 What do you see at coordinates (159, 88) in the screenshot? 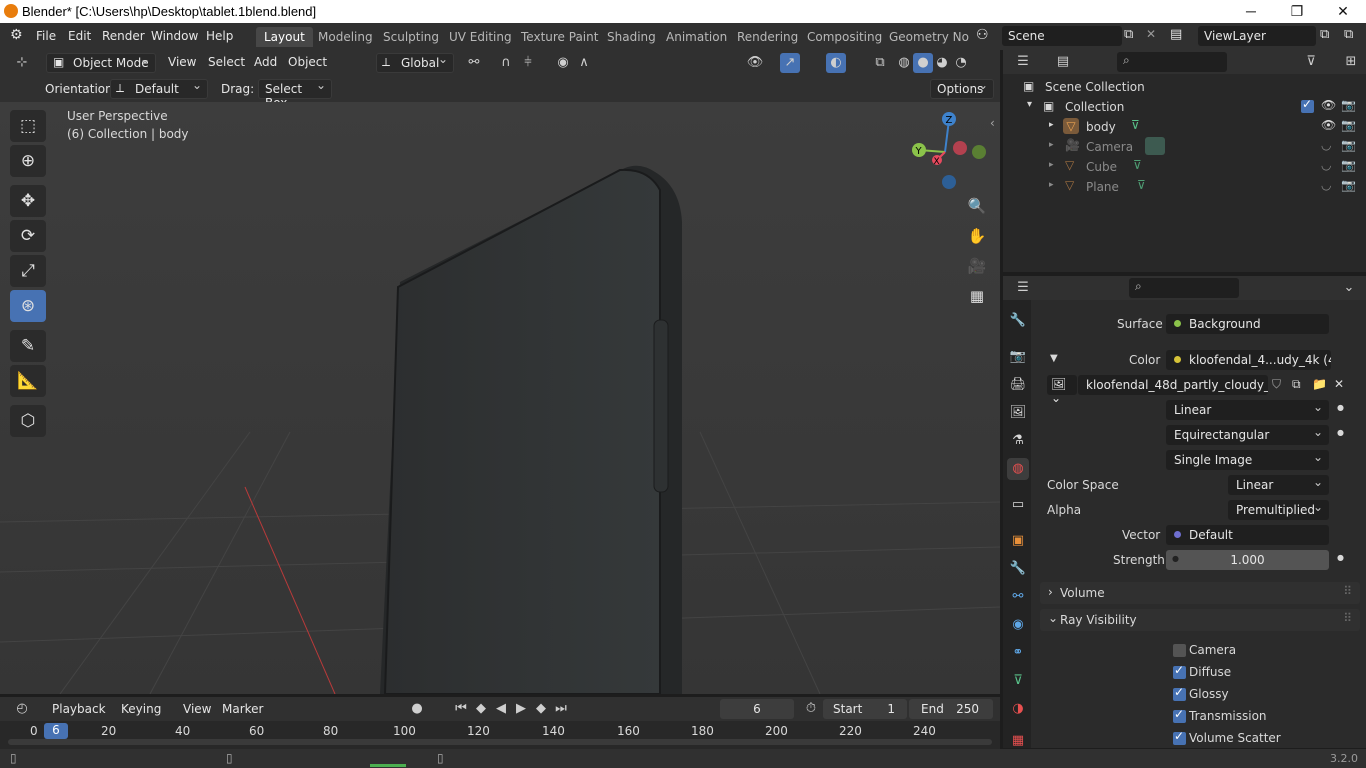
I see `orientation-dropdown: ⟂ Default` at bounding box center [159, 88].